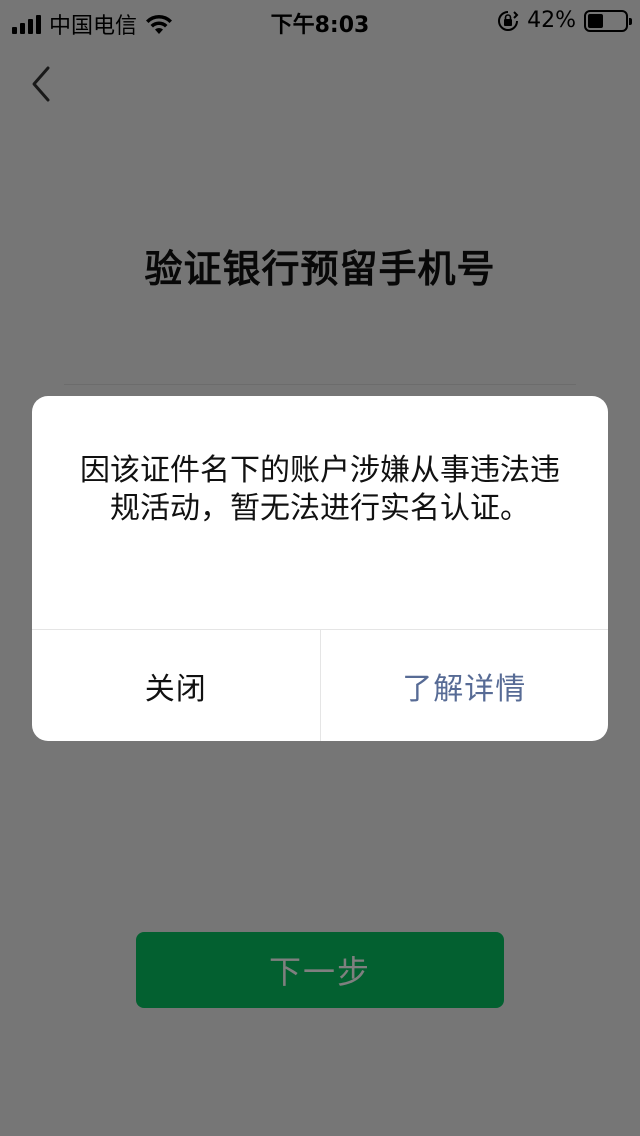 This screenshot has width=640, height=1136. What do you see at coordinates (320, 489) in the screenshot?
I see `dialog-message: 因该证件名下的账户涉嫌从事违法违规活动，暂无法进行实名认证。` at bounding box center [320, 489].